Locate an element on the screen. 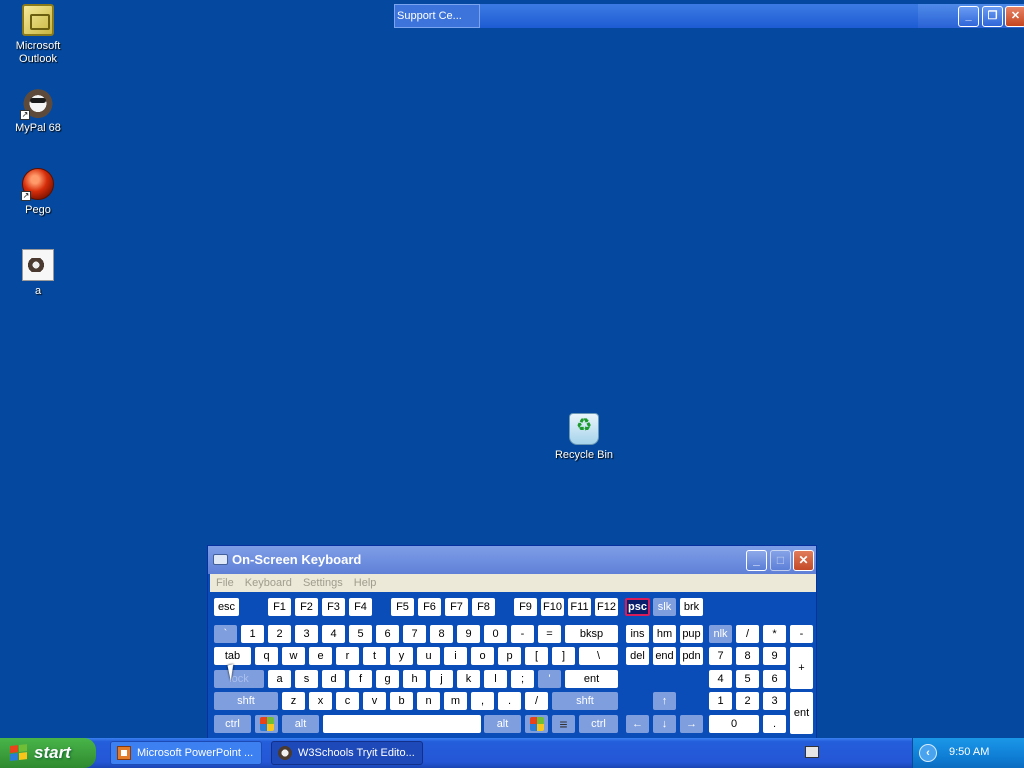 This screenshot has height=768, width=1024. keyboard-tray-icon is located at coordinates (812, 752).